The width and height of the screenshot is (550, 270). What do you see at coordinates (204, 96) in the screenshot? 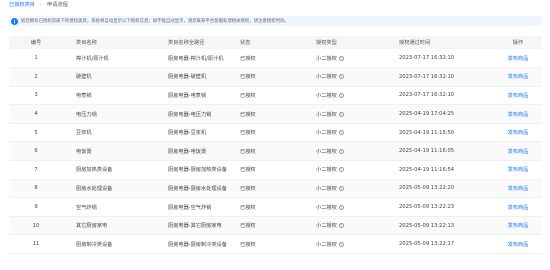
I see `cell-category-path: 厨房电器-电煮锅` at bounding box center [204, 96].